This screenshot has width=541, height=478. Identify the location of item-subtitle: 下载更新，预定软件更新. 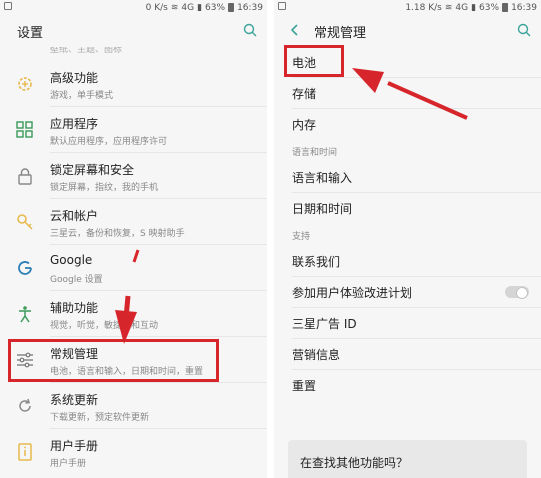
(100, 418).